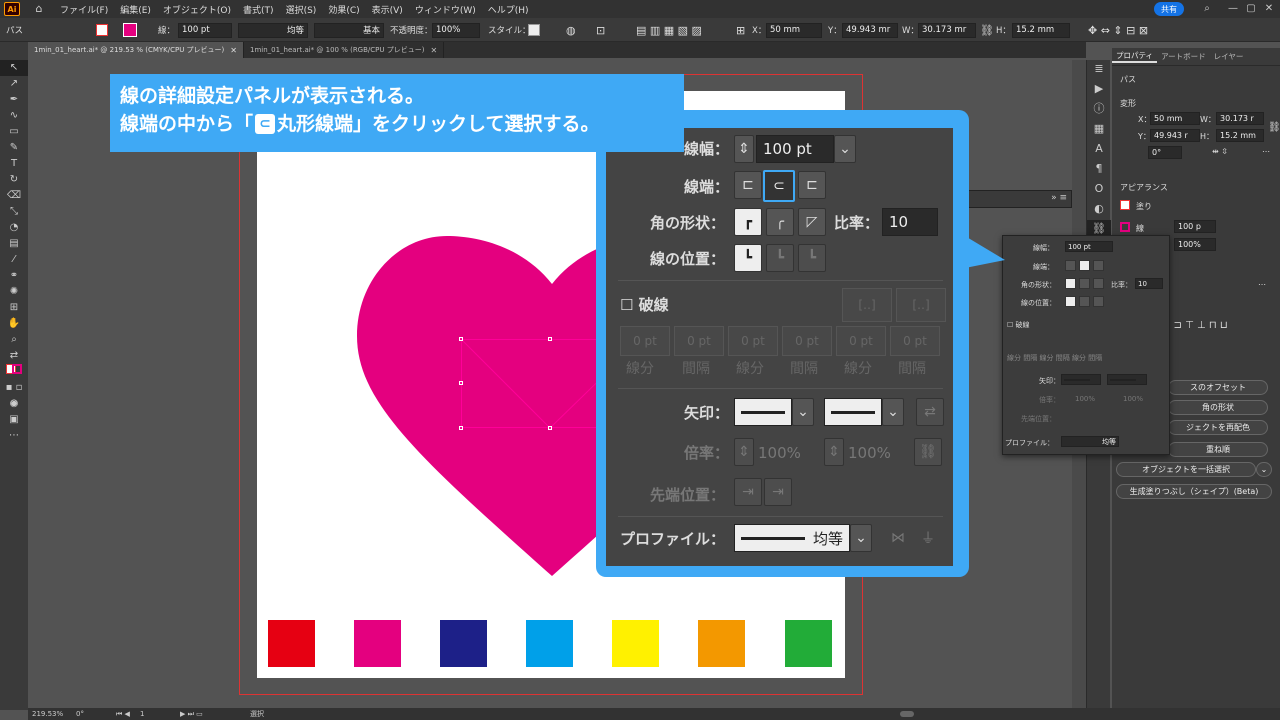 Image resolution: width=1280 pixels, height=720 pixels. I want to click on corner-button: 角の形状, so click(1218, 407).